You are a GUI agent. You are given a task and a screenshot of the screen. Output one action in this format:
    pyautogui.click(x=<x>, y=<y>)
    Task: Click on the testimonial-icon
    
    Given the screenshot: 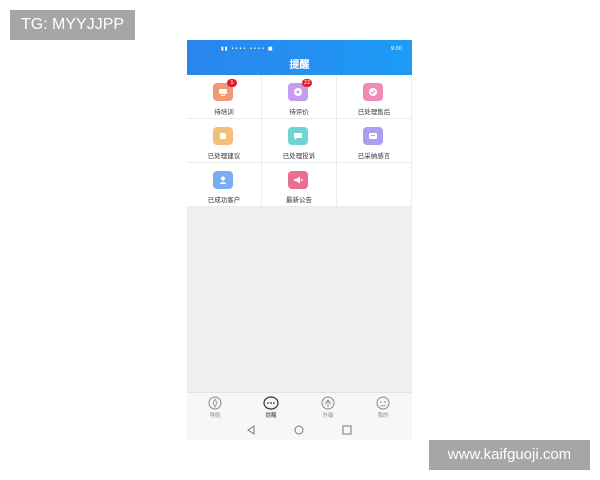 What is the action you would take?
    pyautogui.click(x=373, y=136)
    